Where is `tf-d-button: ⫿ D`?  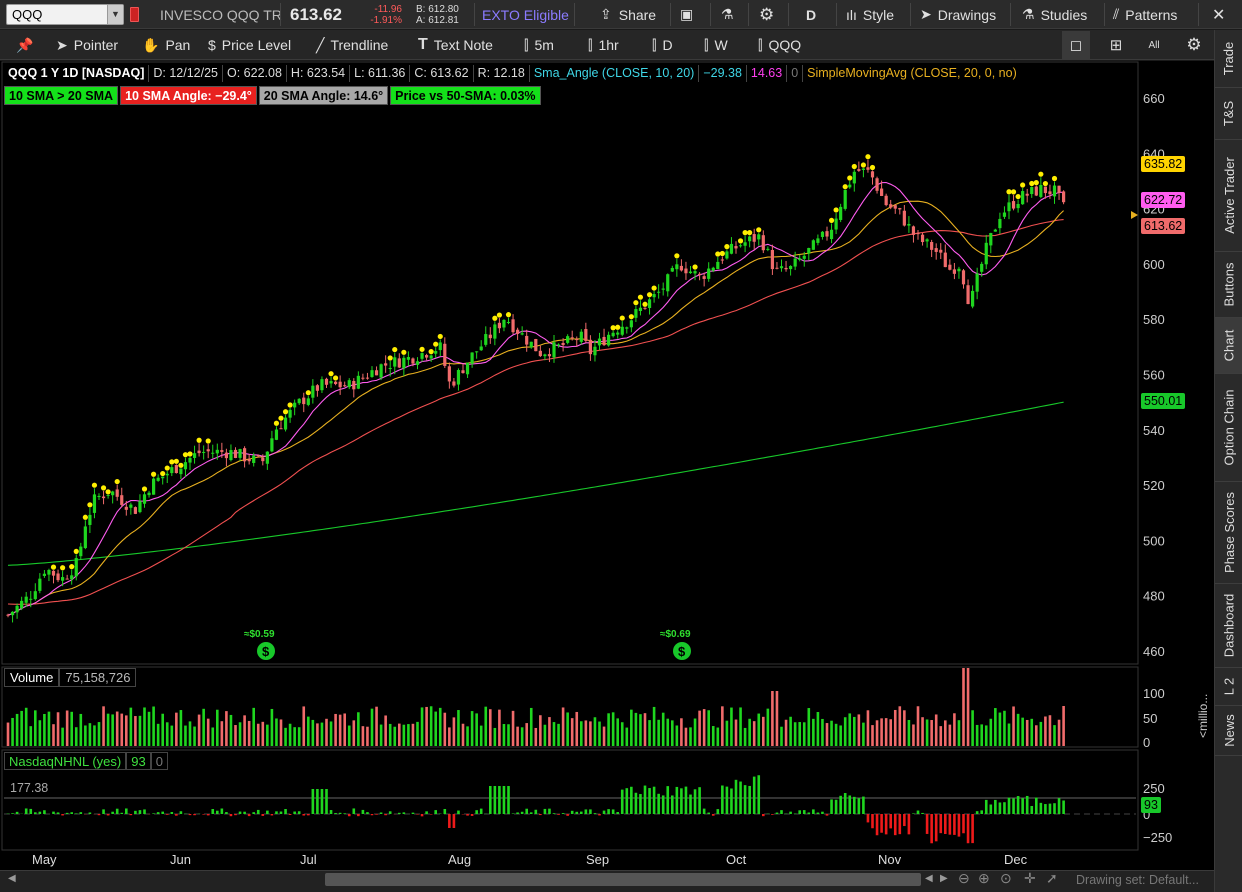
tf-d-button: ⫿ D is located at coordinates (662, 45).